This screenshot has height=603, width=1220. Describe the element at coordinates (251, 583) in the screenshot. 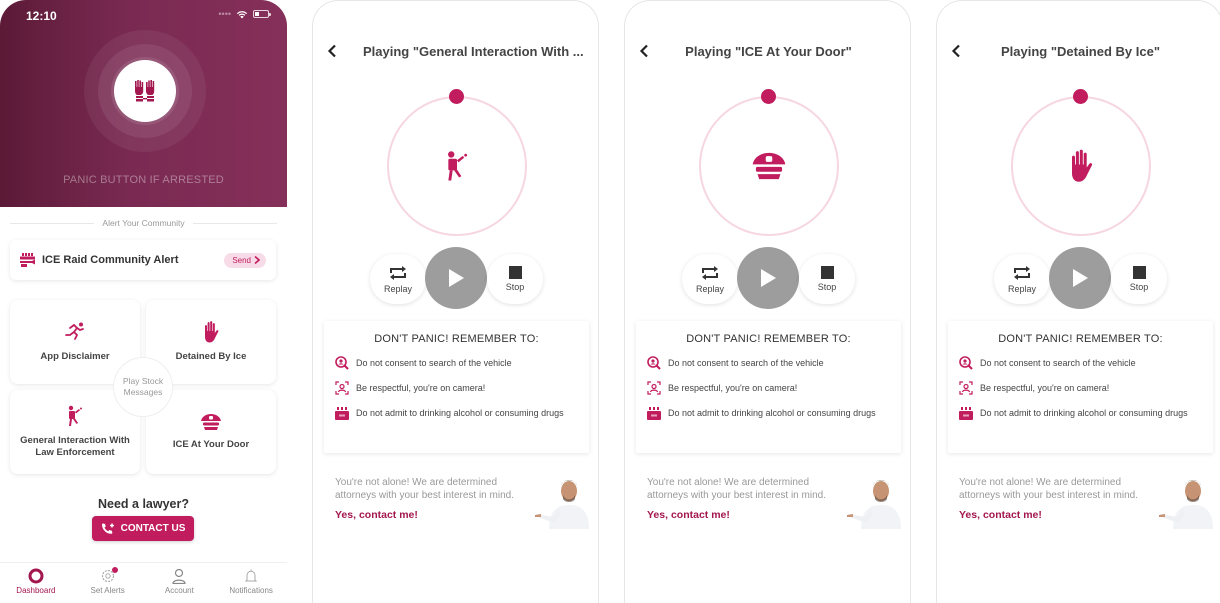

I see `tab-notifications: Notifications` at that location.